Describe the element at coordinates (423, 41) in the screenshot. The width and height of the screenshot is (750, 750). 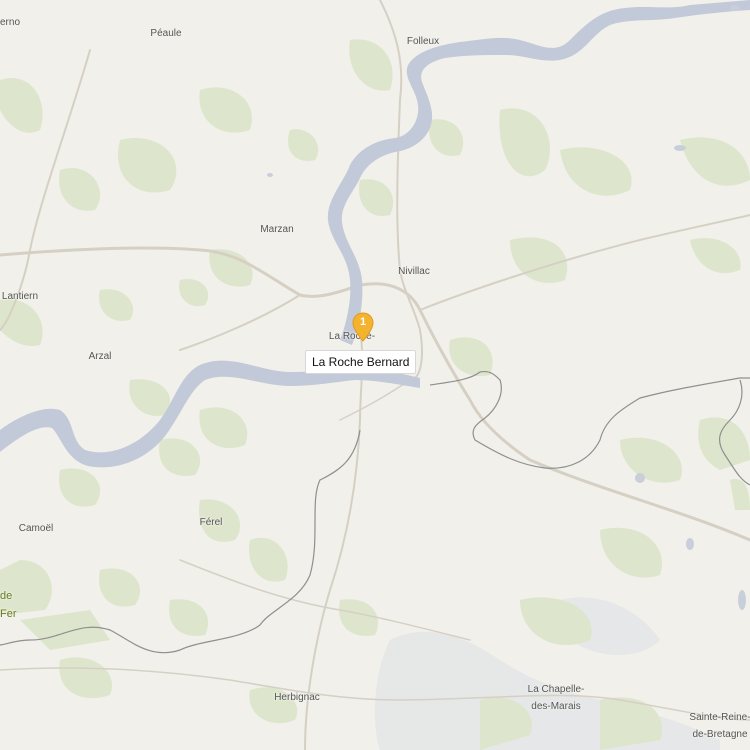
I see `place-label-folleux: Folleux` at that location.